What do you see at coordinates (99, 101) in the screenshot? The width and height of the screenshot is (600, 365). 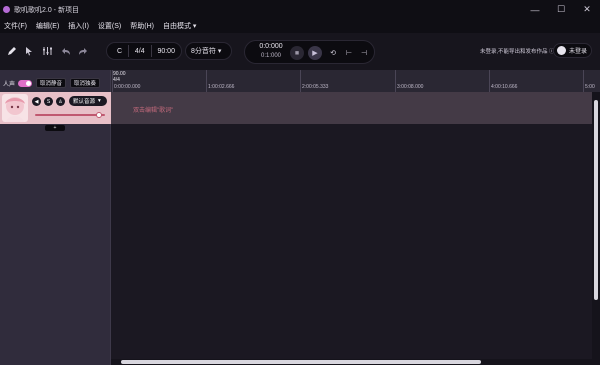 I see `chevron-down-icon: ▾` at bounding box center [99, 101].